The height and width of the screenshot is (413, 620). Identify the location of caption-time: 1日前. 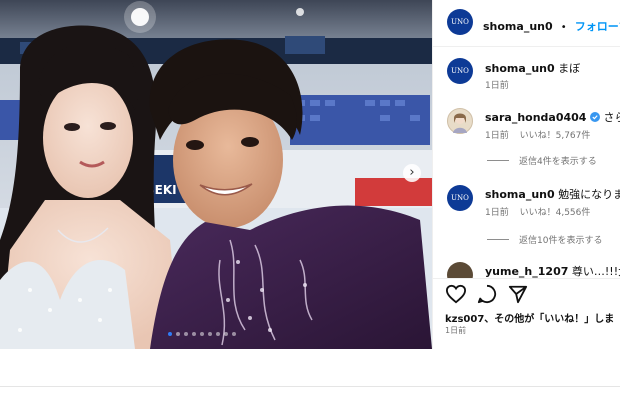
(497, 84).